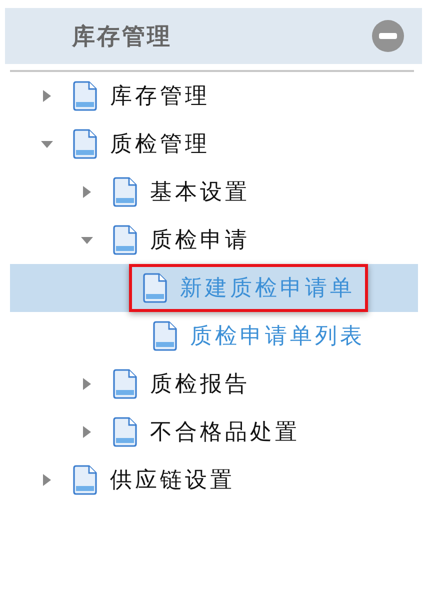 The width and height of the screenshot is (431, 600). I want to click on tree-item: 基本设置, so click(200, 192).